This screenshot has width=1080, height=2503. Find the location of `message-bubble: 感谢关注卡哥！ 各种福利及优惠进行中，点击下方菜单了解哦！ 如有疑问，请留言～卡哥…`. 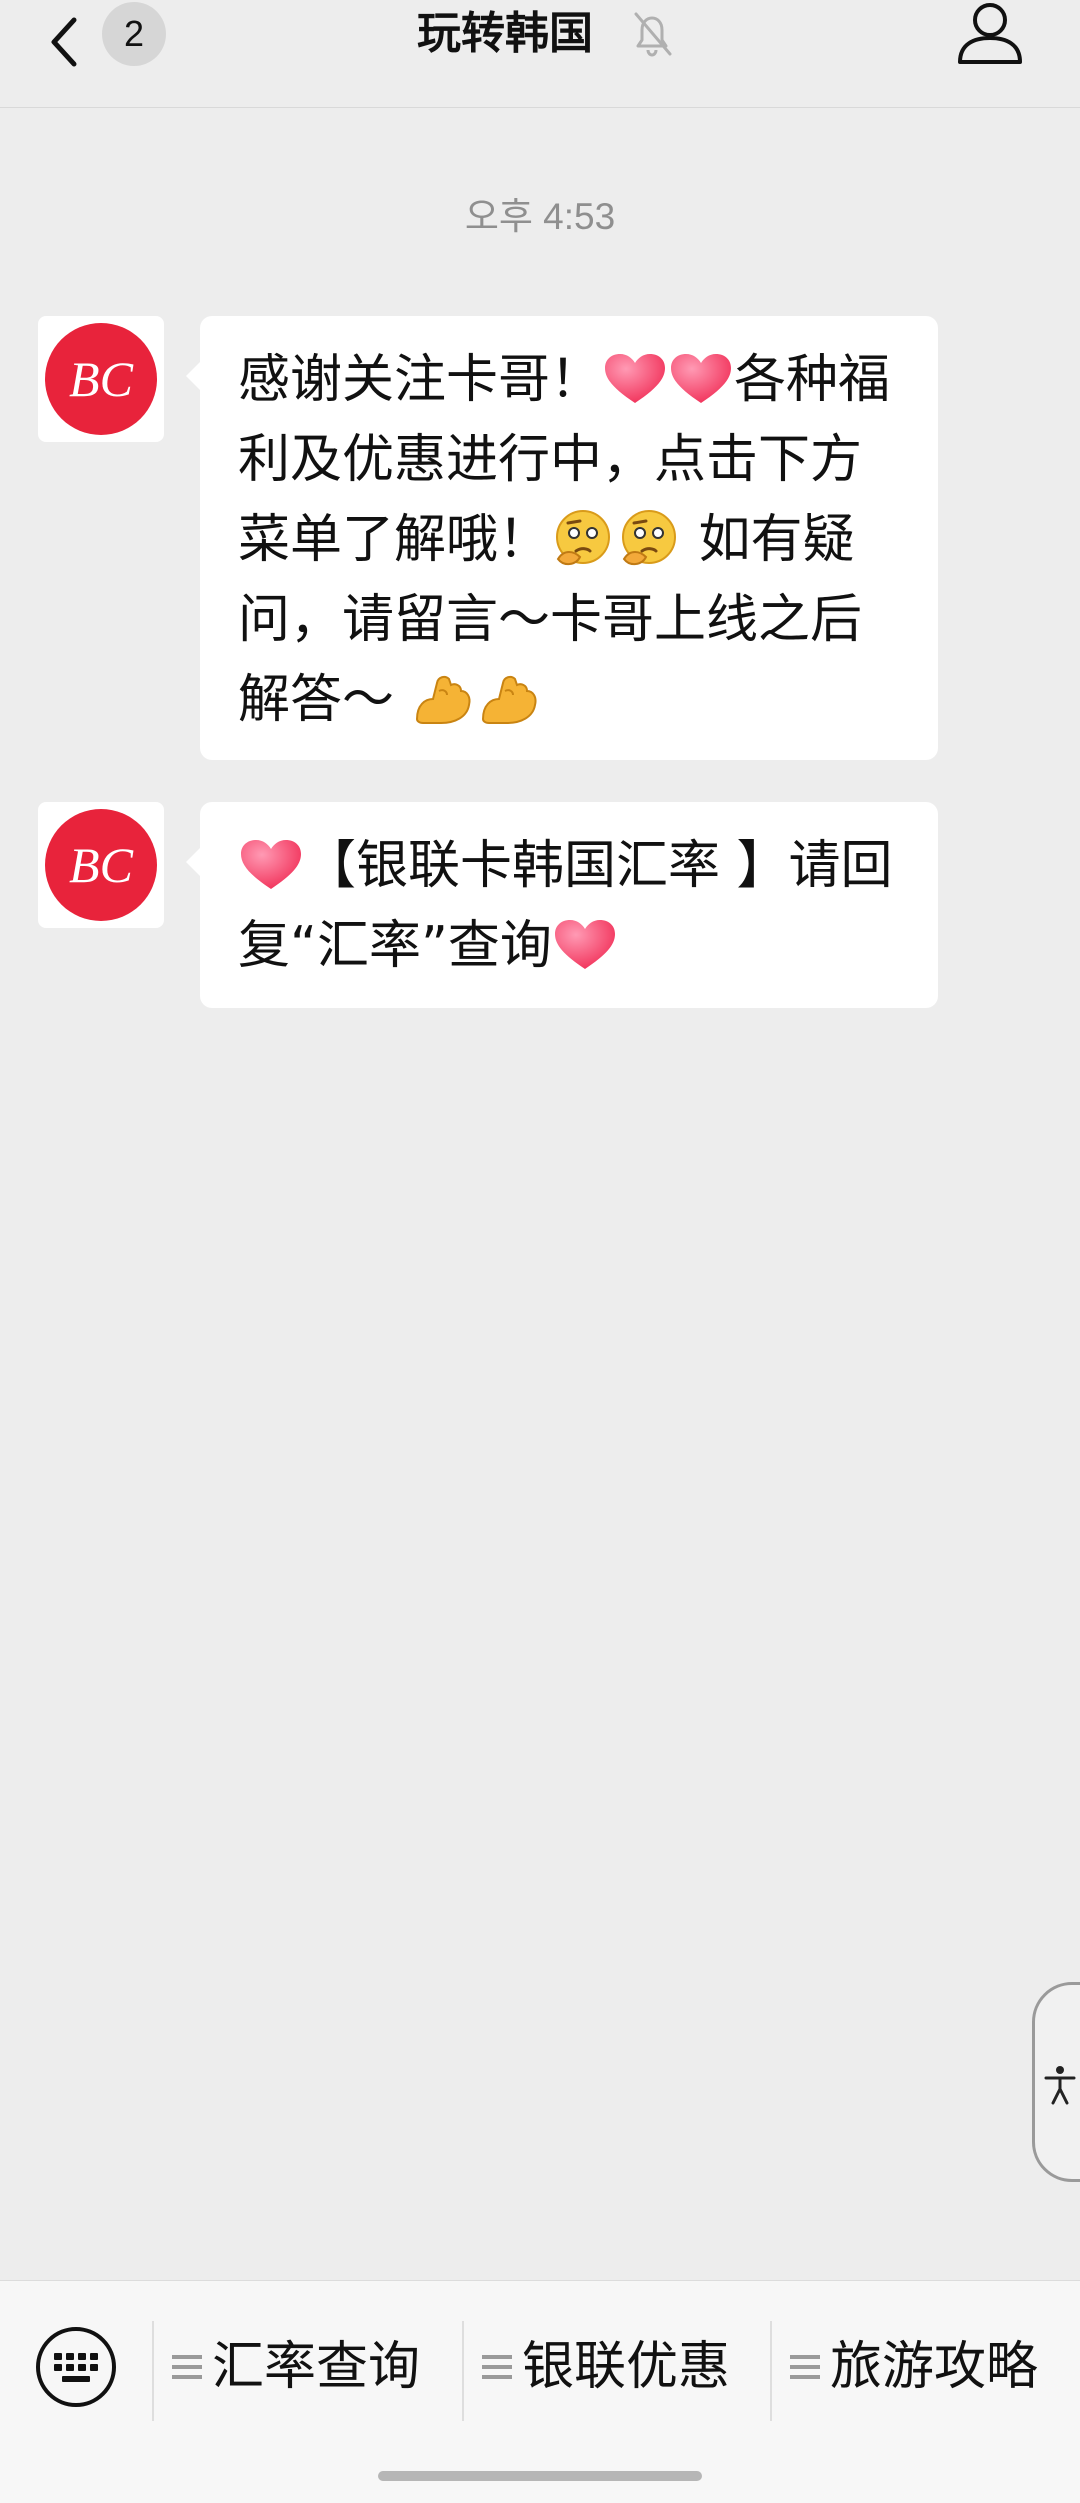

message-bubble: 感谢关注卡哥！ 各种福利及优惠进行中，点击下方菜单了解哦！ 如有疑问，请留言～卡哥… is located at coordinates (562, 538).